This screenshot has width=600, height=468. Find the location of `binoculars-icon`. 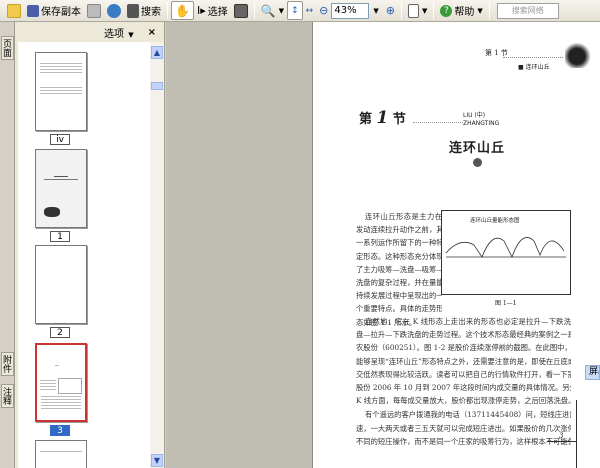

binoculars-icon is located at coordinates (133, 10).